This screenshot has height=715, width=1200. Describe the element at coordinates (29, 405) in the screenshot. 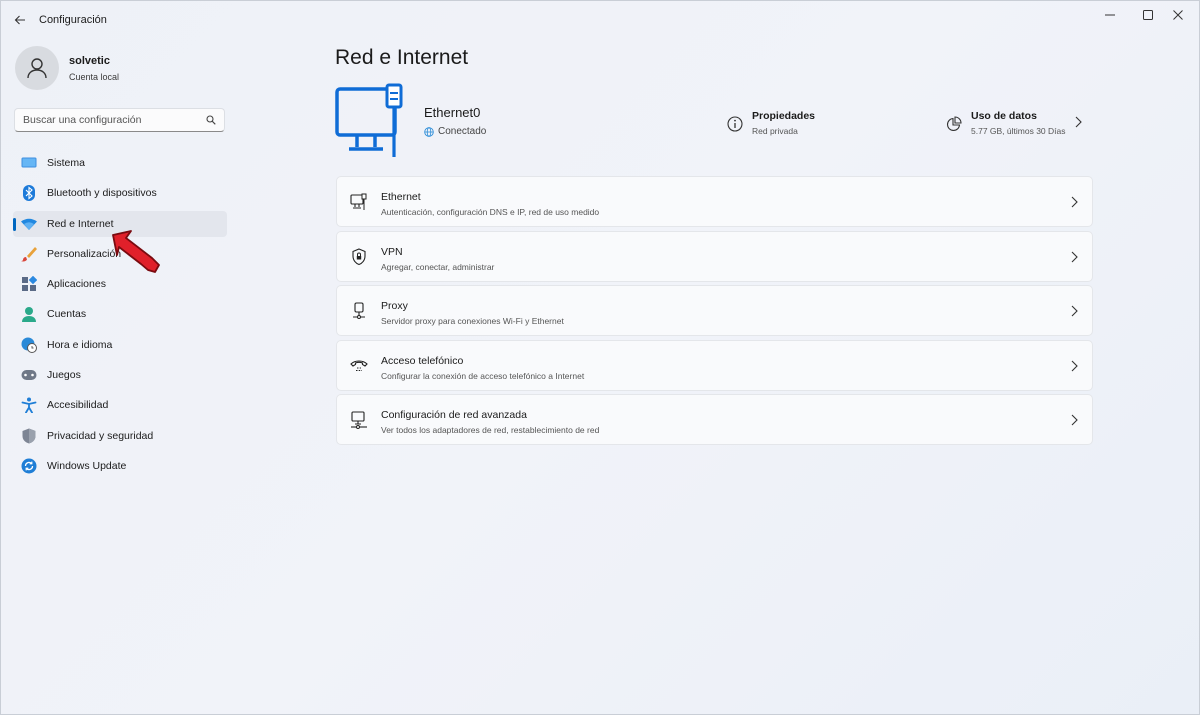

I see `accessibility-icon` at that location.